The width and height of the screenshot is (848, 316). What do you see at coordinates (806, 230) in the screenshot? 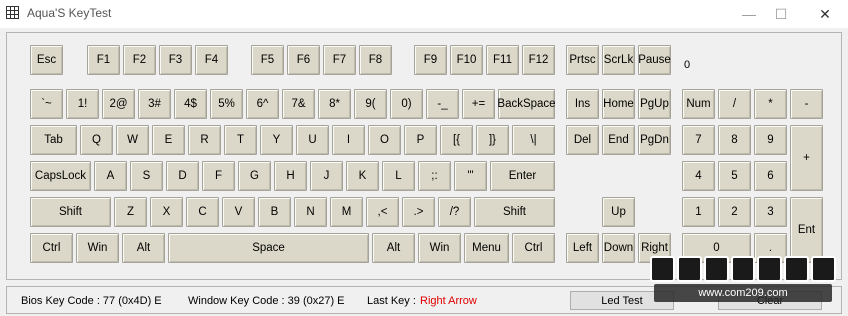
I see `key-numpad-enter: Ent` at bounding box center [806, 230].